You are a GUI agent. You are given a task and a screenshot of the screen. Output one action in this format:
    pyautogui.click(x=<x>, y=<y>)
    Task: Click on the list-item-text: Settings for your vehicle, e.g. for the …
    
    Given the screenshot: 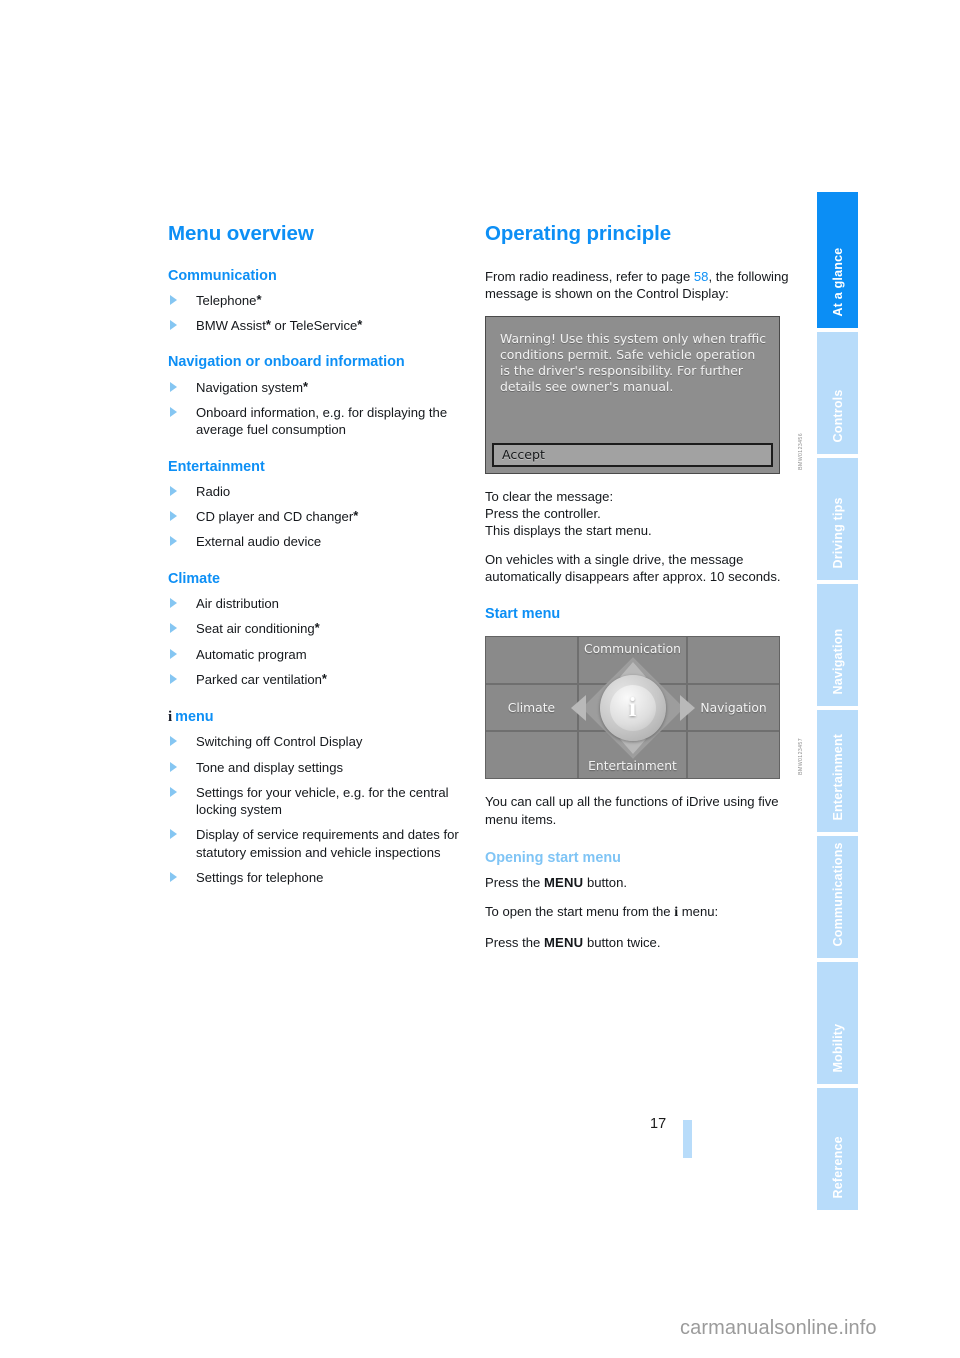 What is the action you would take?
    pyautogui.click(x=322, y=801)
    